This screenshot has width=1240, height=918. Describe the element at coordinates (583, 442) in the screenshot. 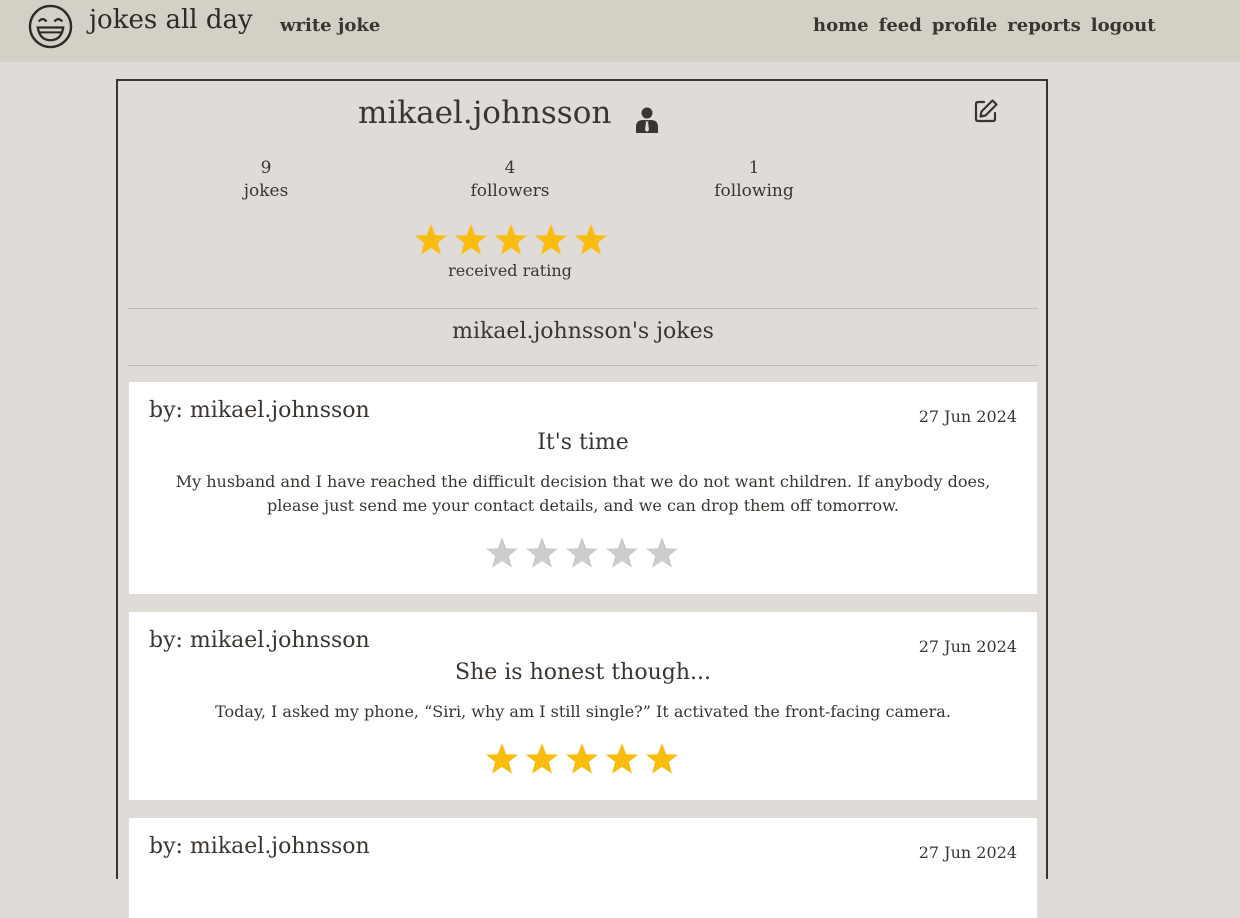

I see `joke-title: It's time` at that location.